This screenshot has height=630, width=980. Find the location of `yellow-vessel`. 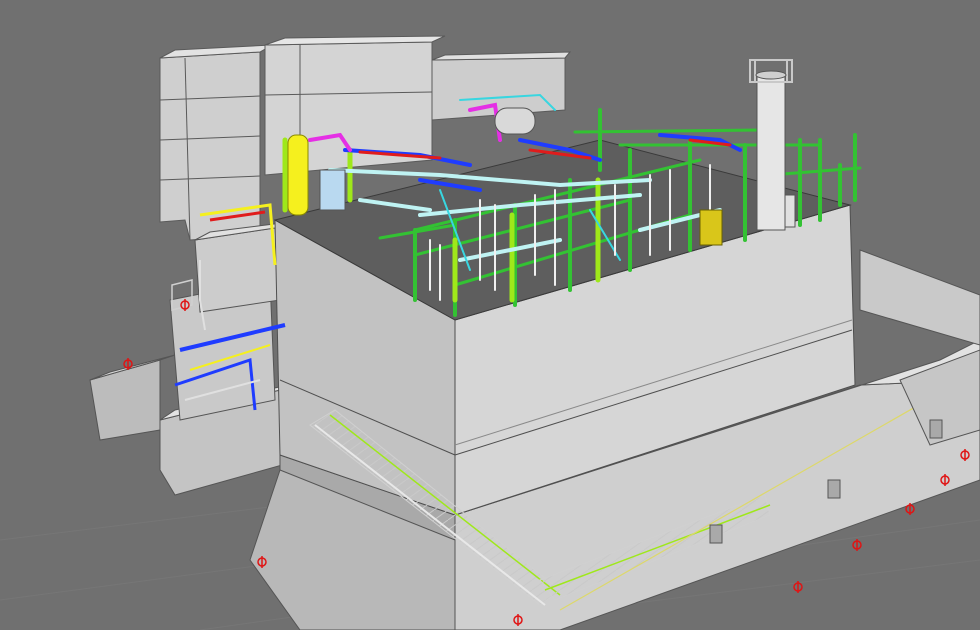

yellow-vessel is located at coordinates (298, 175).